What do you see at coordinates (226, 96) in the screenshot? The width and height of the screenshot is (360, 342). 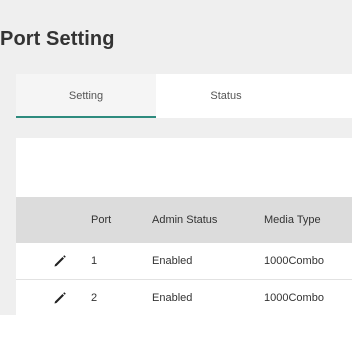 I see `tab-status: Status` at bounding box center [226, 96].